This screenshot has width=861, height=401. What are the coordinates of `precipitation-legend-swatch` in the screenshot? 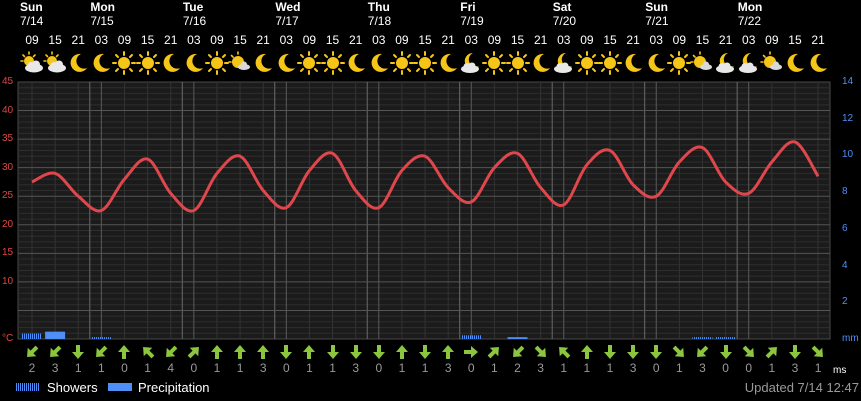 It's located at (120, 387).